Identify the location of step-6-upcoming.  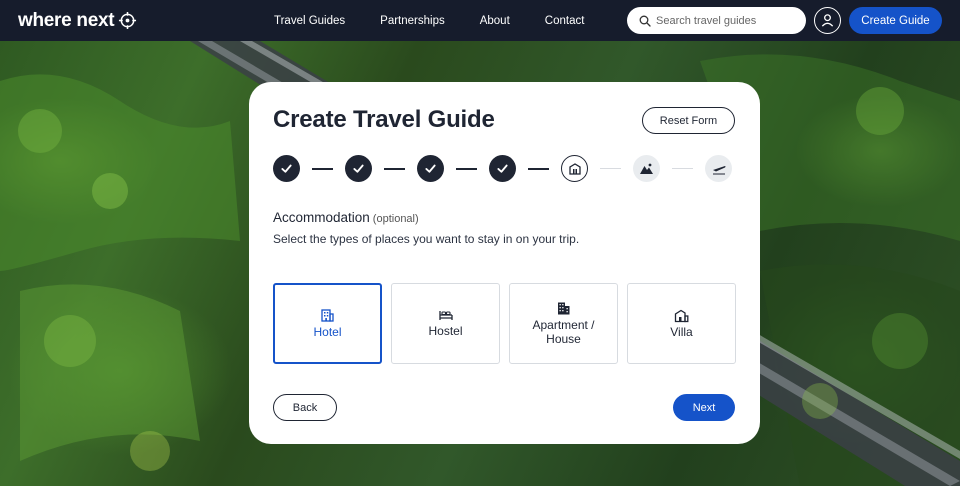
(646, 168).